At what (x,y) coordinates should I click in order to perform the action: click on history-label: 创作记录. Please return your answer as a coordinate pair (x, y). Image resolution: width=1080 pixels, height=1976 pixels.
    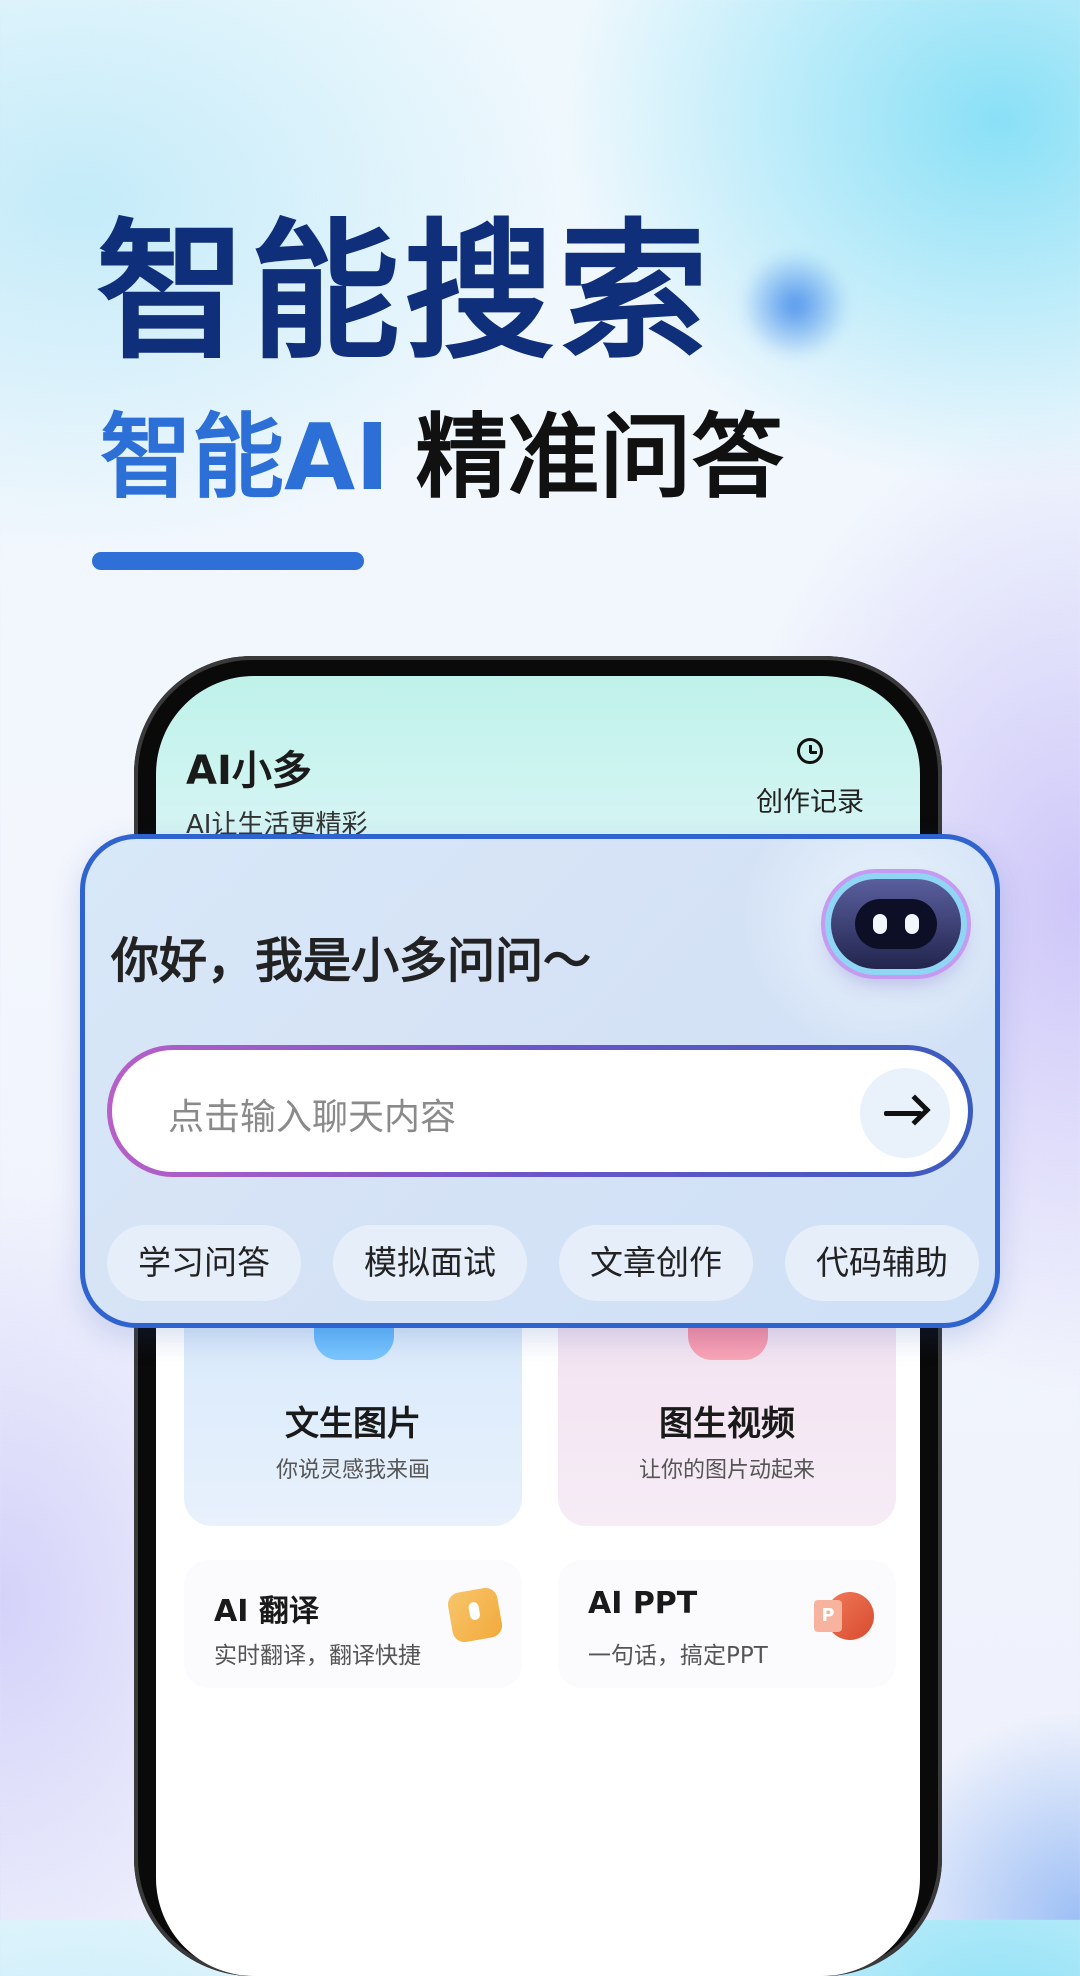
    Looking at the image, I should click on (810, 802).